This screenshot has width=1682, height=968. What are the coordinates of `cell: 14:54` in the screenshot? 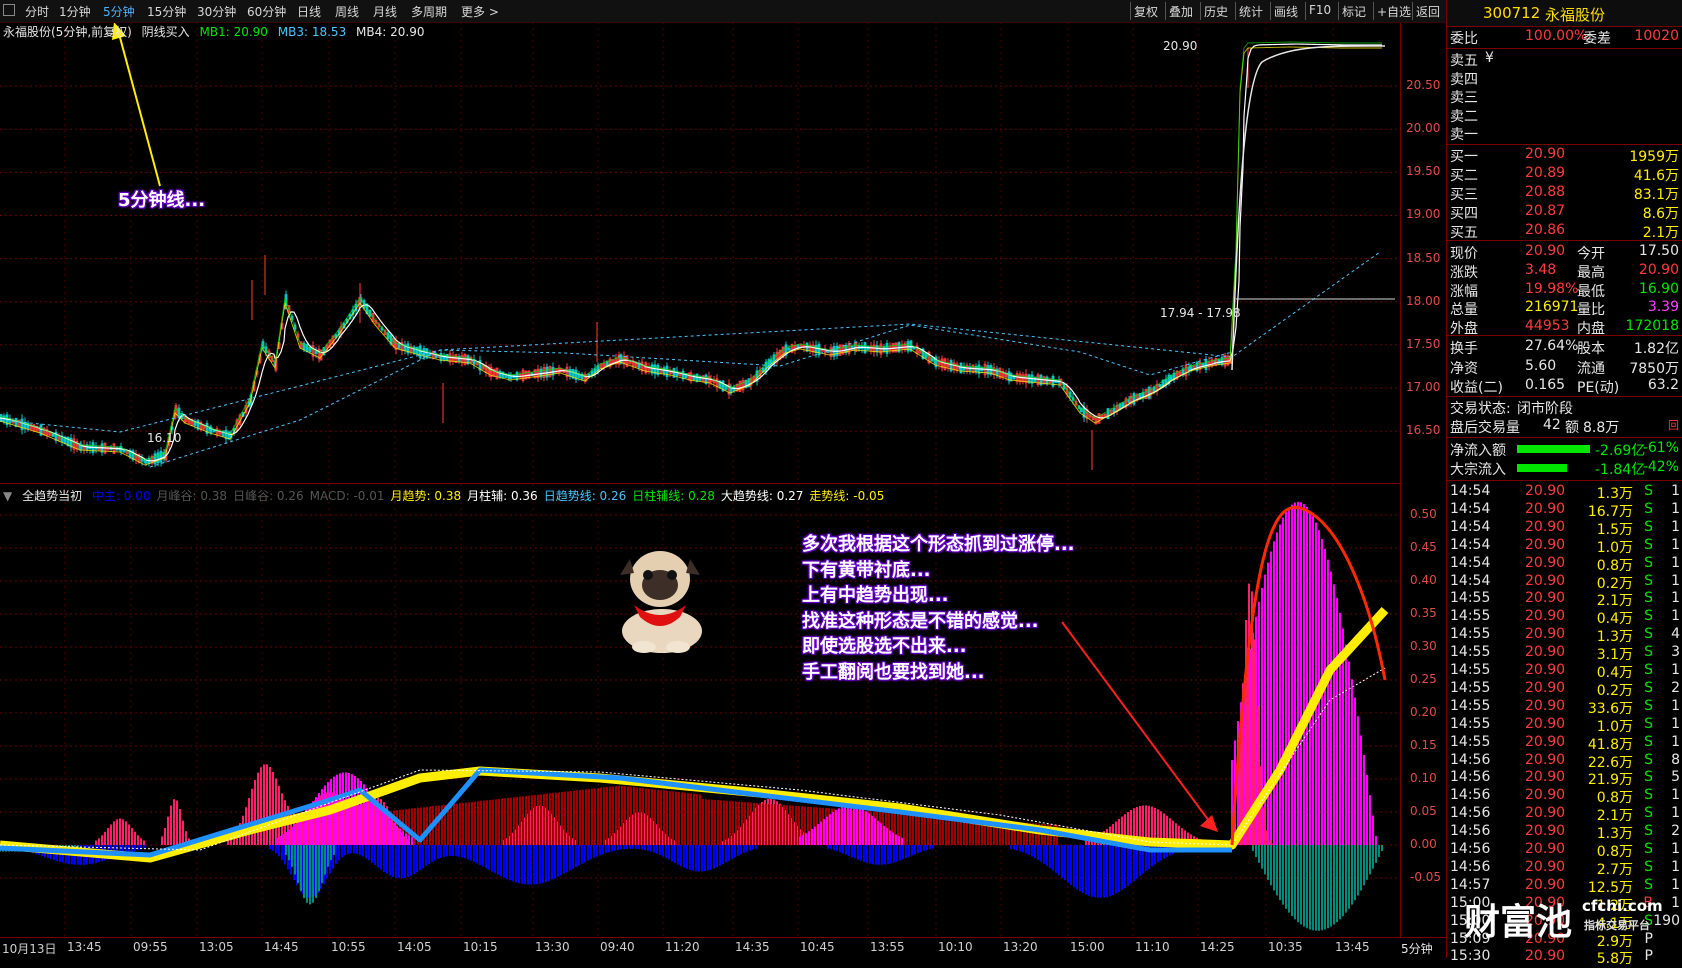 It's located at (1470, 491).